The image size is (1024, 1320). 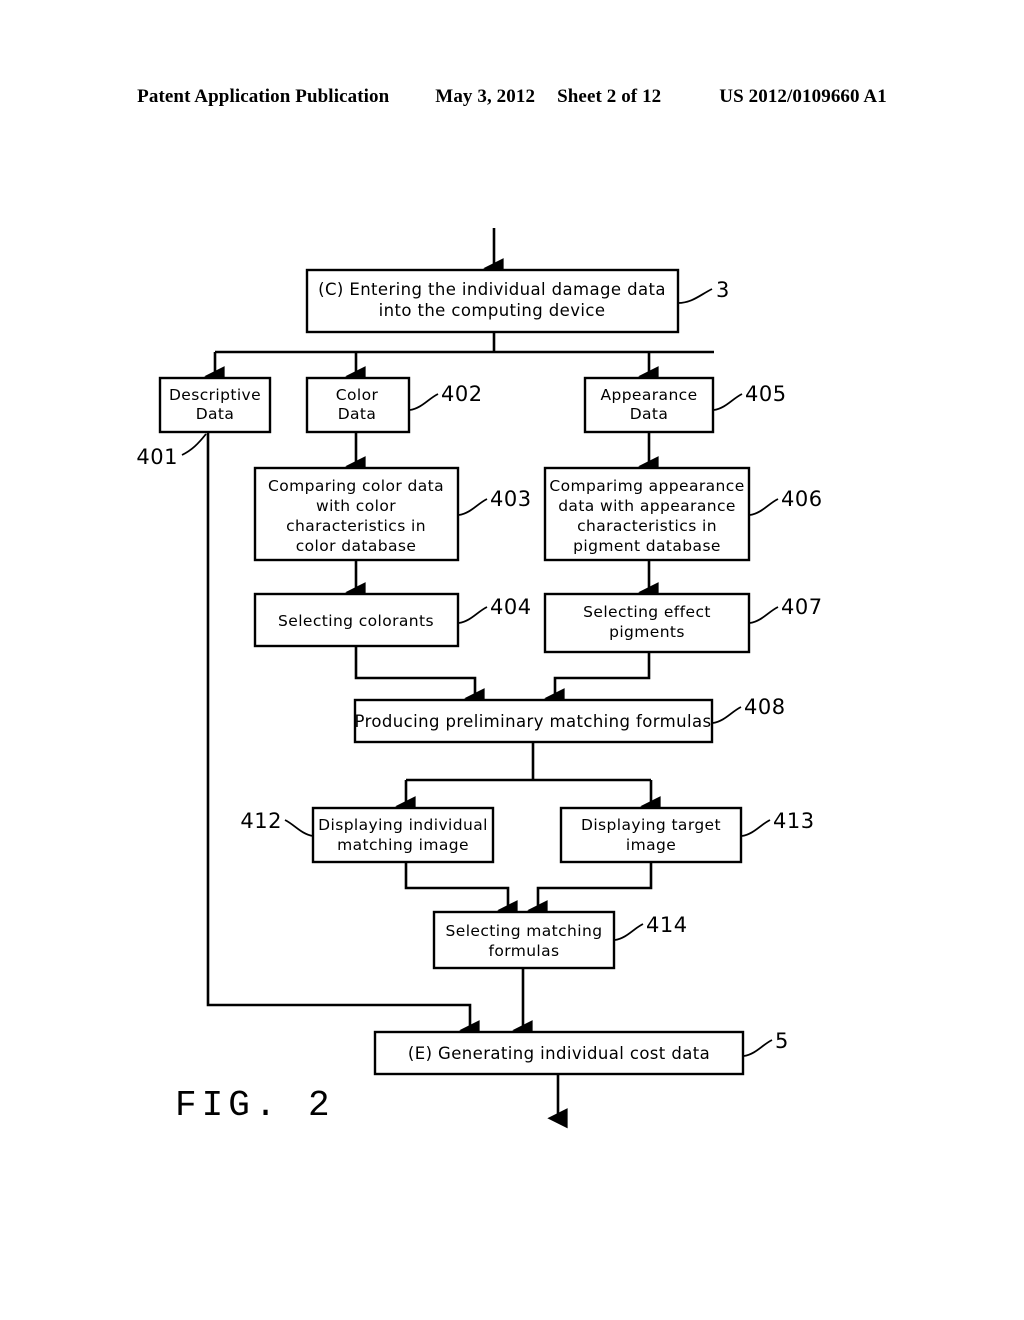 I want to click on ref-label-3: 3, so click(x=723, y=290).